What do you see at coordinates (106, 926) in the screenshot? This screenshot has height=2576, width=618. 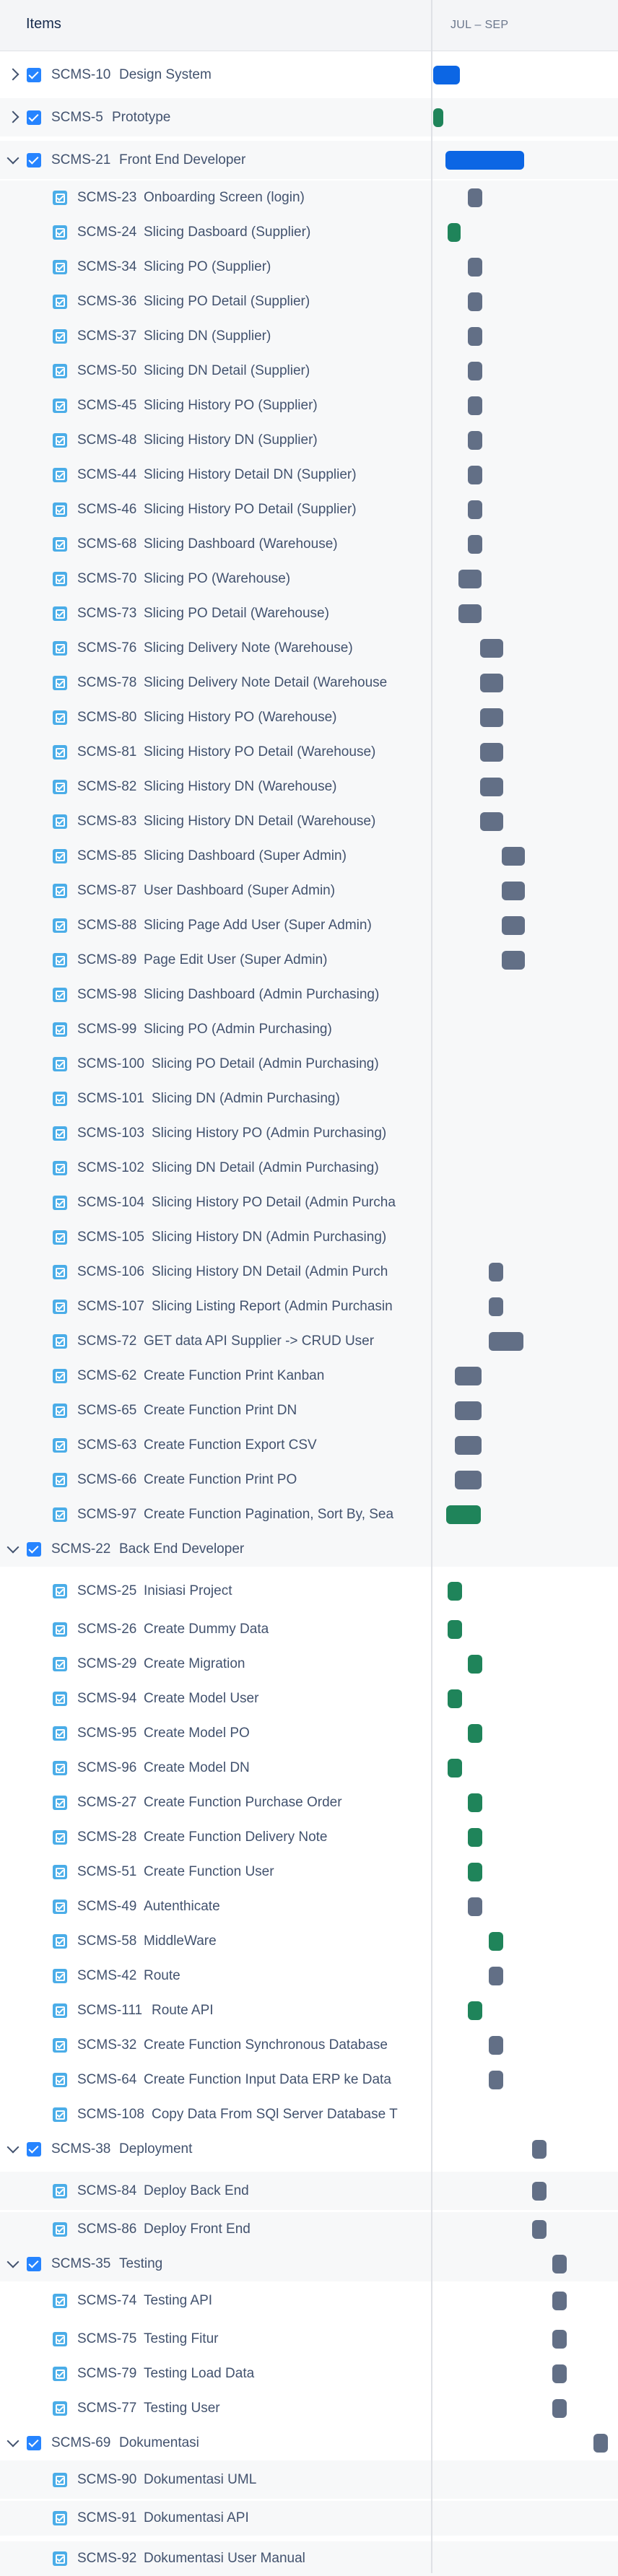 I see `issue-key: SCMS-88` at bounding box center [106, 926].